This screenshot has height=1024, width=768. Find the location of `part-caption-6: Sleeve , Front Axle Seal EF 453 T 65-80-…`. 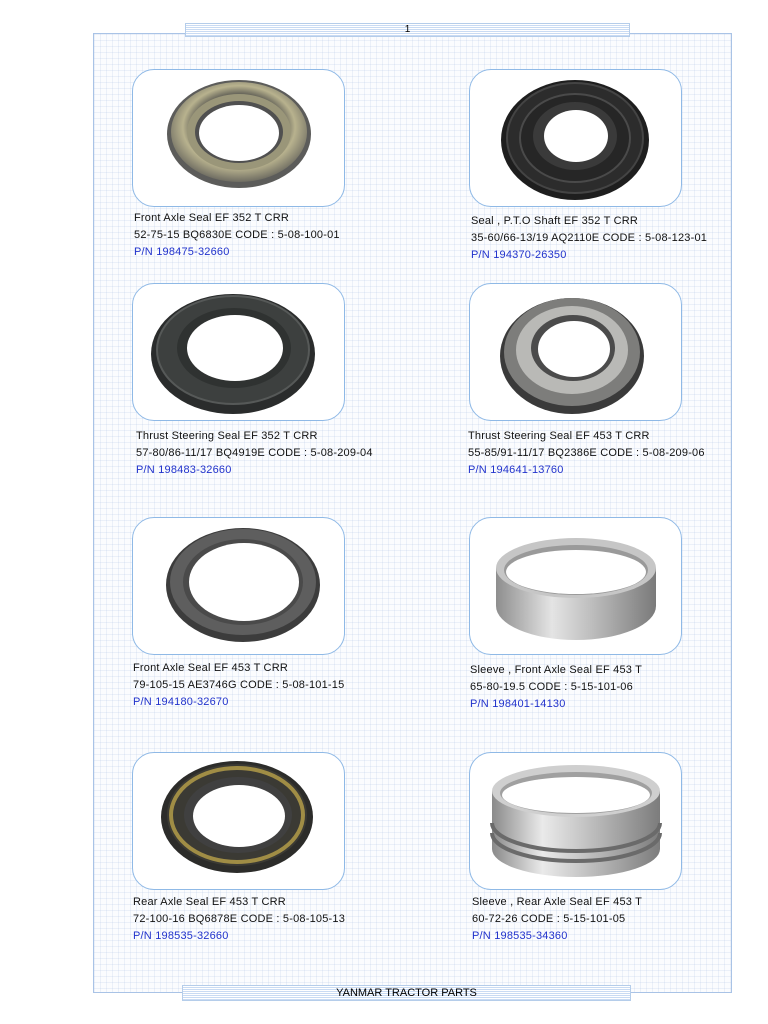

part-caption-6: Sleeve , Front Axle Seal EF 453 T 65-80-… is located at coordinates (556, 687).